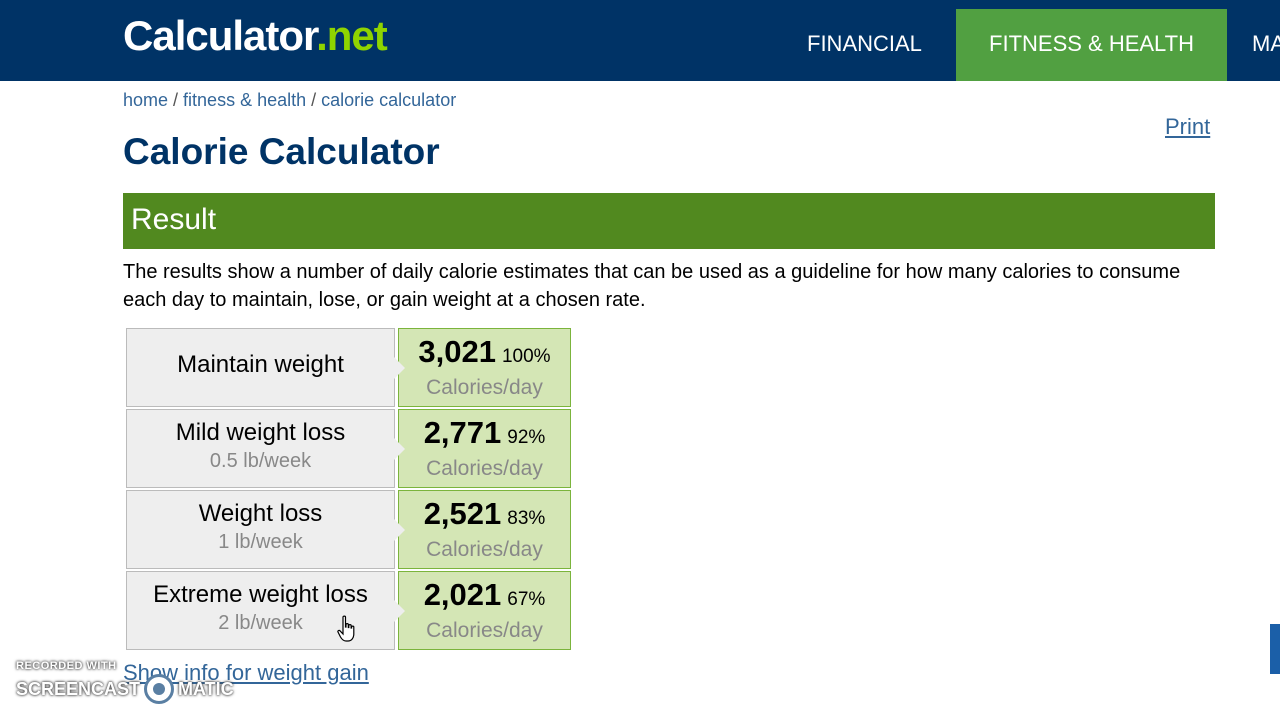 The width and height of the screenshot is (1280, 720). I want to click on calorie-percent: 92%, so click(526, 437).